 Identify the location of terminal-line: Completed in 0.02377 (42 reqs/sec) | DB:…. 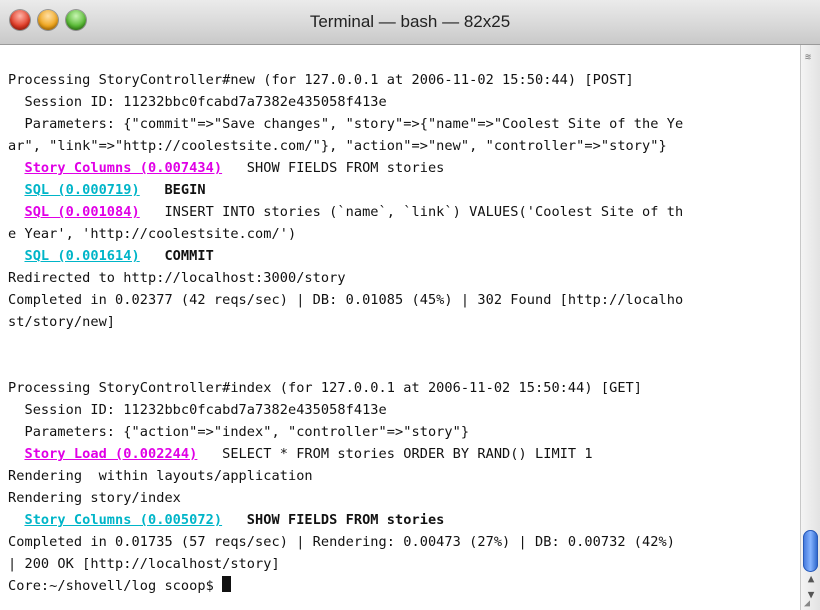
(345, 300).